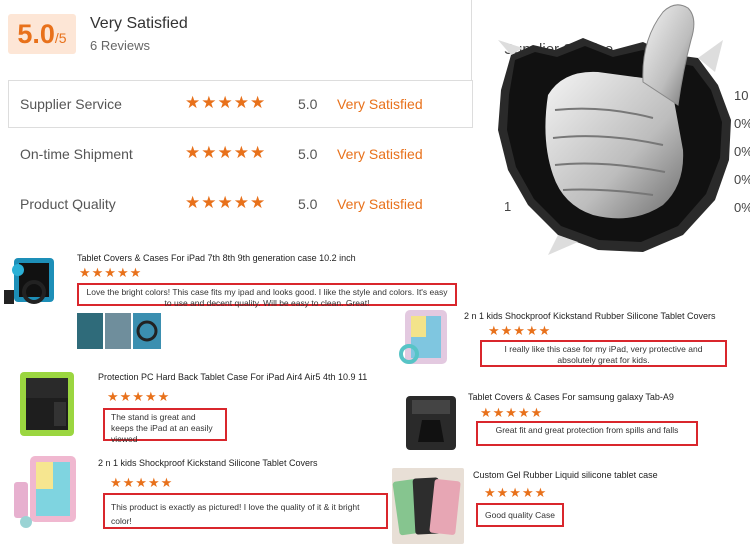  I want to click on overall-verdict: Very Satisfied, so click(139, 23).